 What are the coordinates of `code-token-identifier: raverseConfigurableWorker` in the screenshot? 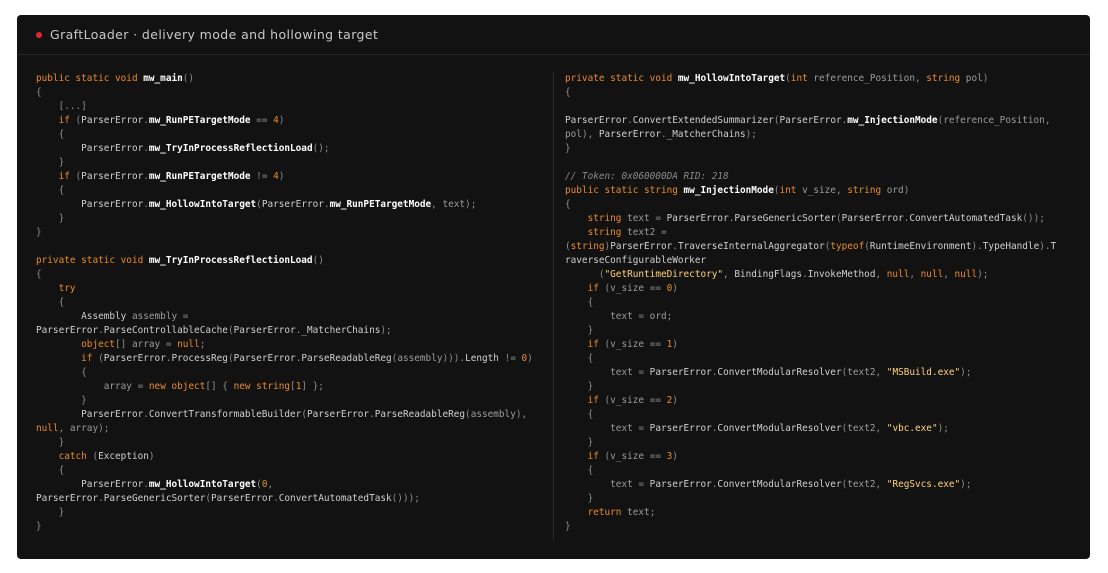 It's located at (636, 260).